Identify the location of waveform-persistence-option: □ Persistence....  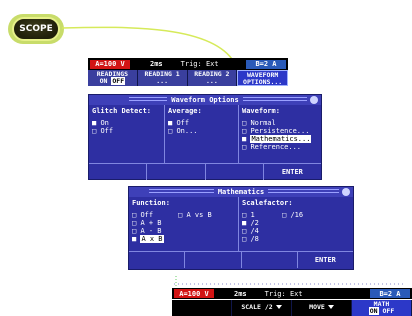
(280, 131).